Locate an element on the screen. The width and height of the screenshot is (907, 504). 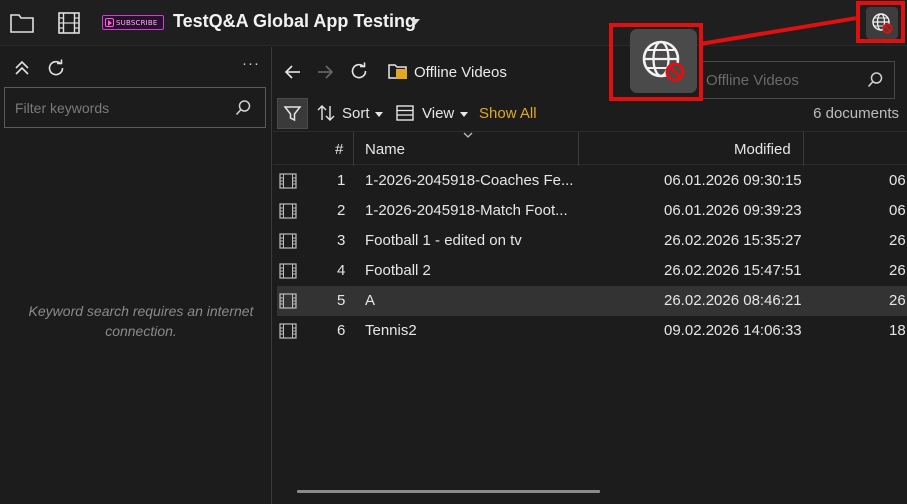
current-folder-label: Offline Videos is located at coordinates (460, 72).